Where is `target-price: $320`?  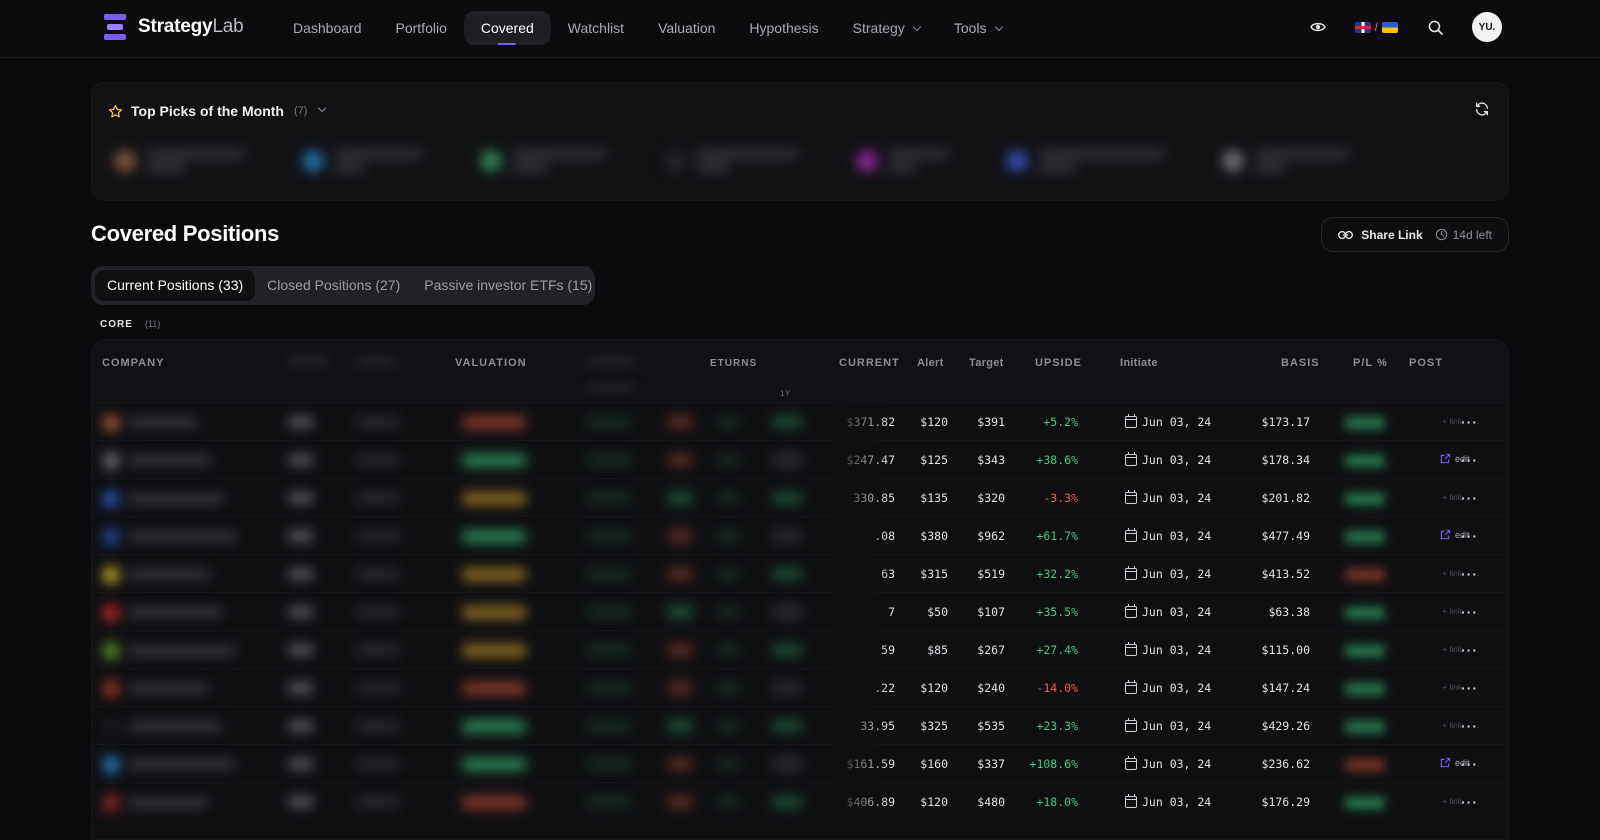
target-price: $320 is located at coordinates (991, 498).